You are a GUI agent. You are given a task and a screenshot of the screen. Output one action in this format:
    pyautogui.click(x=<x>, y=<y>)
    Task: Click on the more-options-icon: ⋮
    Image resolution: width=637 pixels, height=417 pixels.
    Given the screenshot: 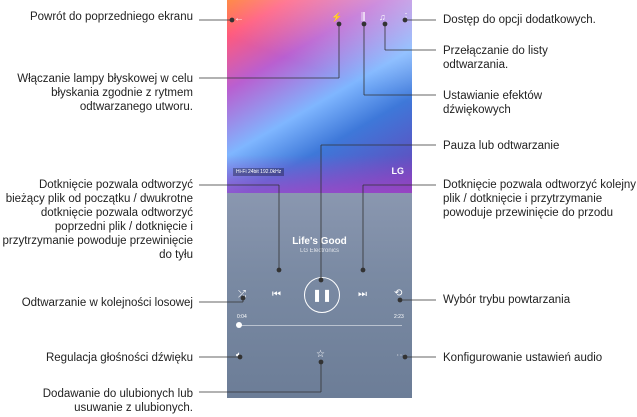 What is the action you would take?
    pyautogui.click(x=406, y=17)
    